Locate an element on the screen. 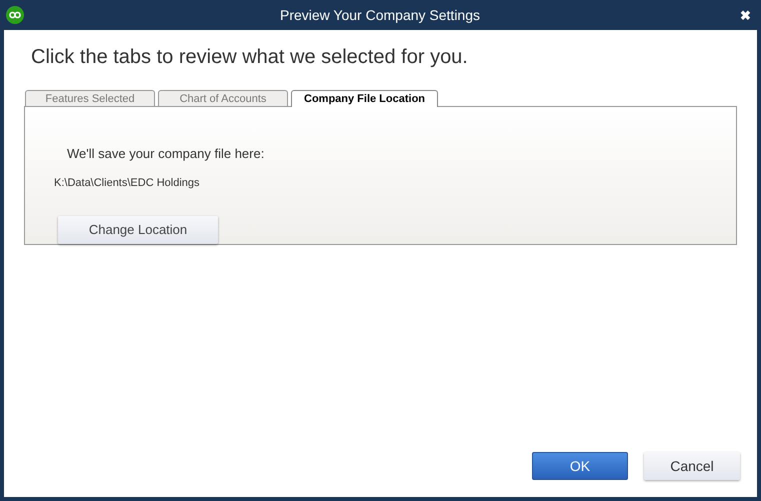 Image resolution: width=761 pixels, height=501 pixels. ok-button: OK is located at coordinates (580, 466).